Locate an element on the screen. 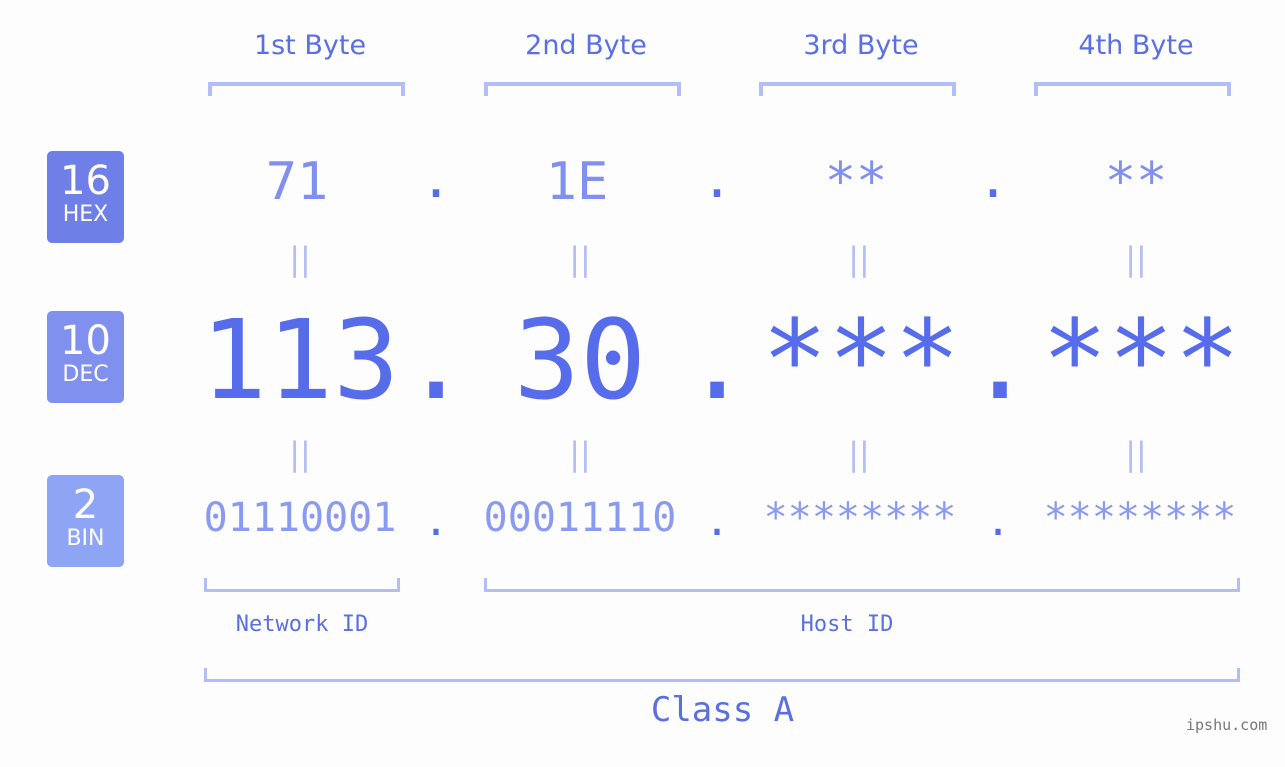  hex-byte-1: 71 is located at coordinates (297, 182).